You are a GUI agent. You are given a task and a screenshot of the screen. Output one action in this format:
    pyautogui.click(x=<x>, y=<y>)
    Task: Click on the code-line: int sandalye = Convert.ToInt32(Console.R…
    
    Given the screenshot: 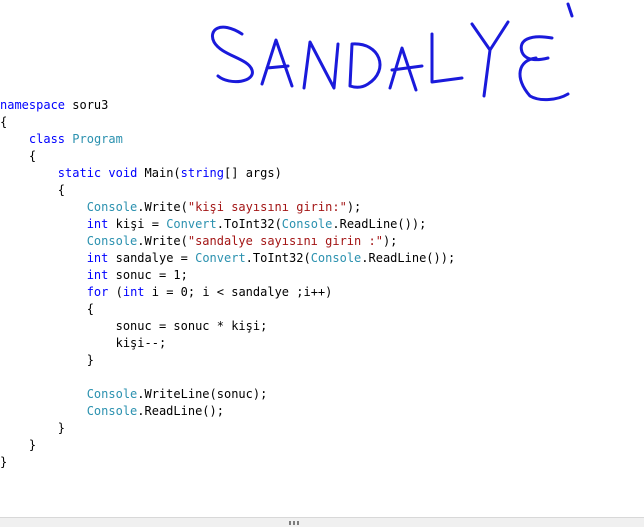 What is the action you would take?
    pyautogui.click(x=228, y=258)
    